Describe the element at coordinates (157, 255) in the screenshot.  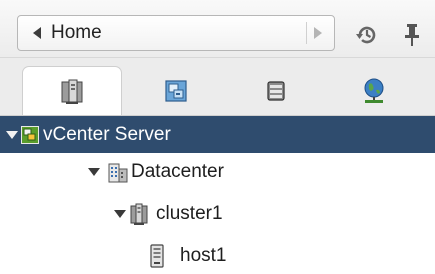
I see `host-icon` at that location.